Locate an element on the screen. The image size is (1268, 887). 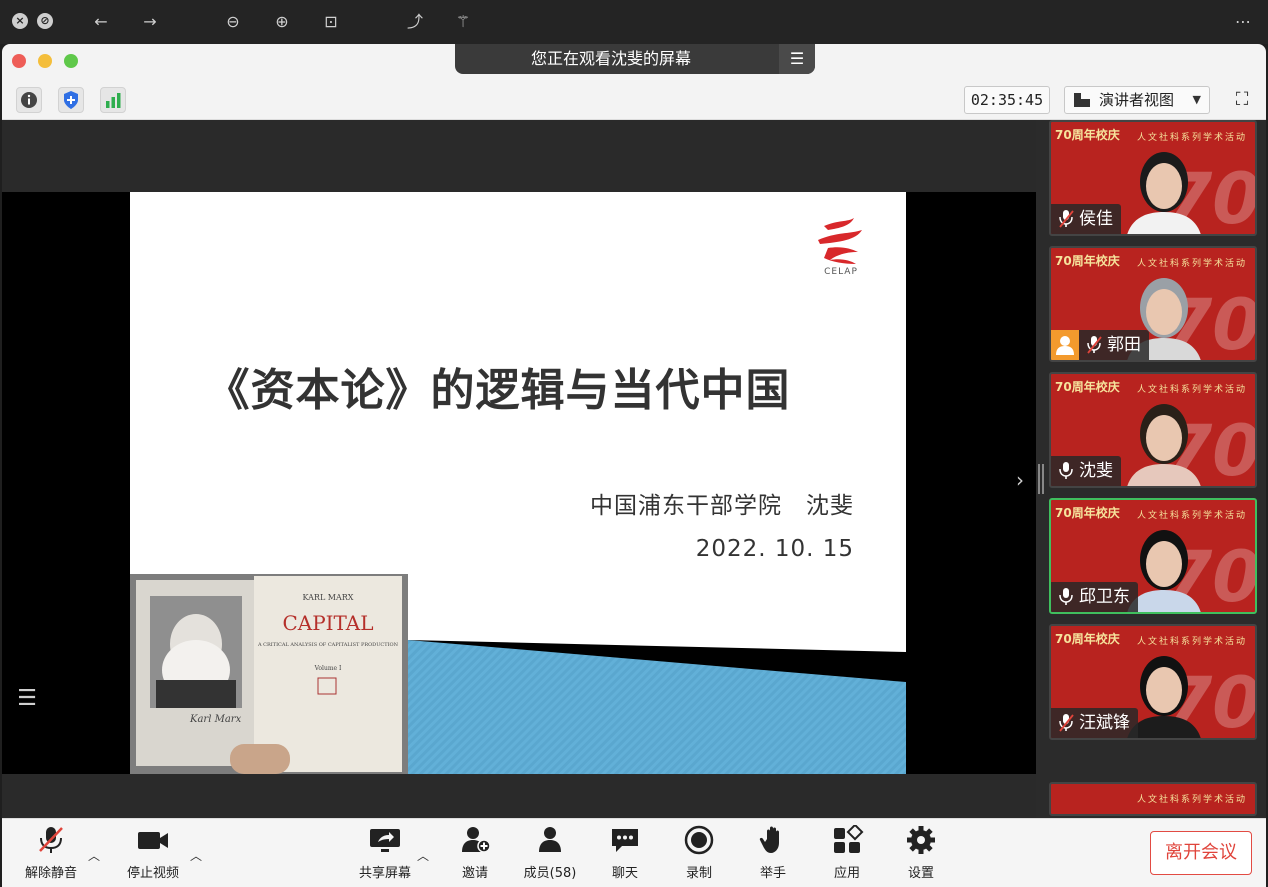
magic-wand-icon: ⚚ is located at coordinates (463, 22).